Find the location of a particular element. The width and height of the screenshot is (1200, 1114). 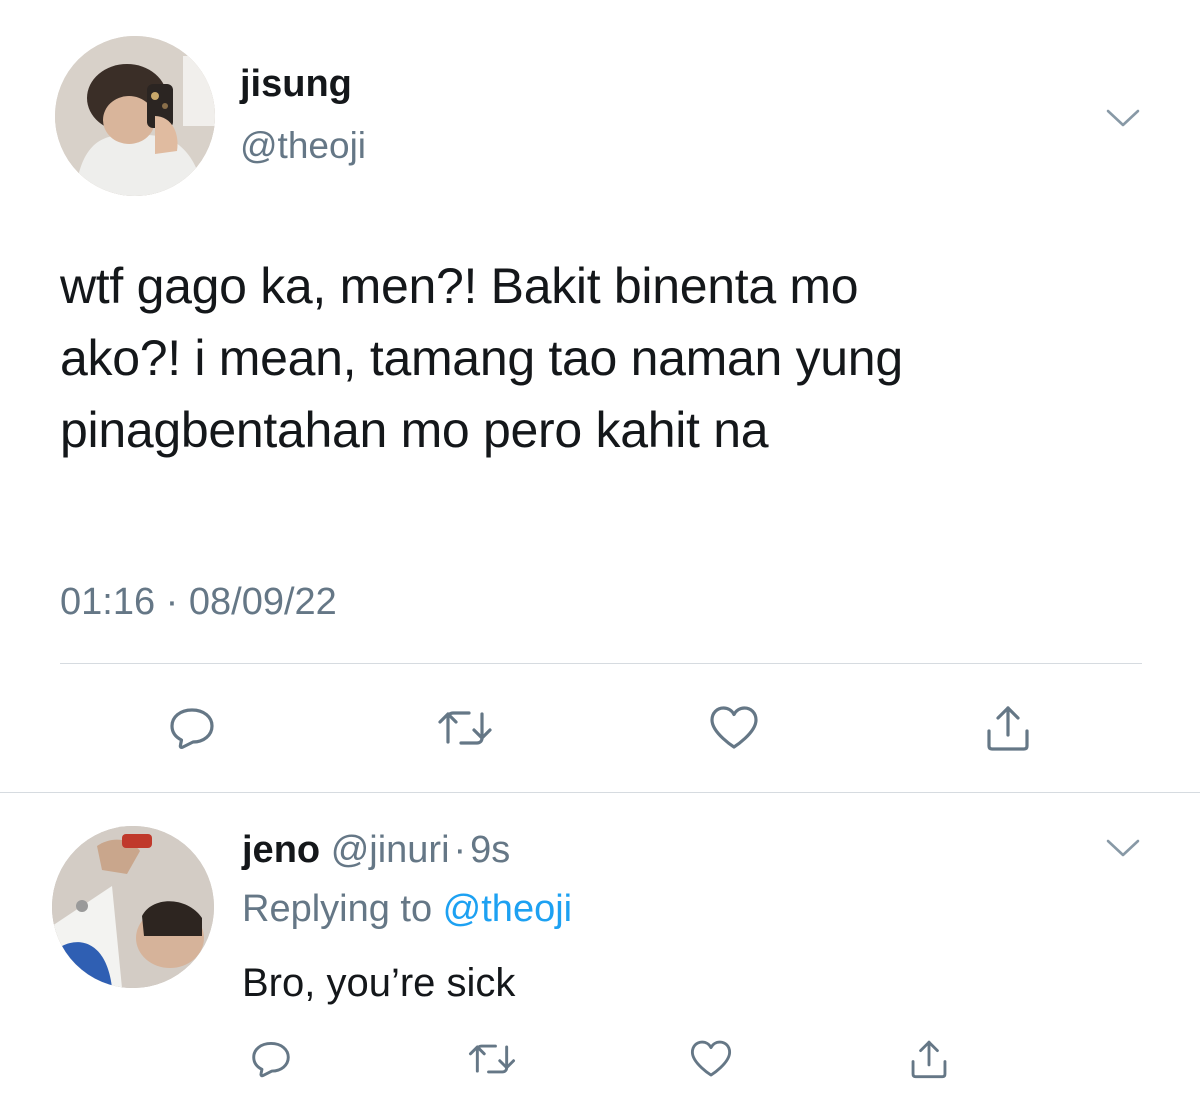

reply-author-handle: @jinuri is located at coordinates (390, 850).